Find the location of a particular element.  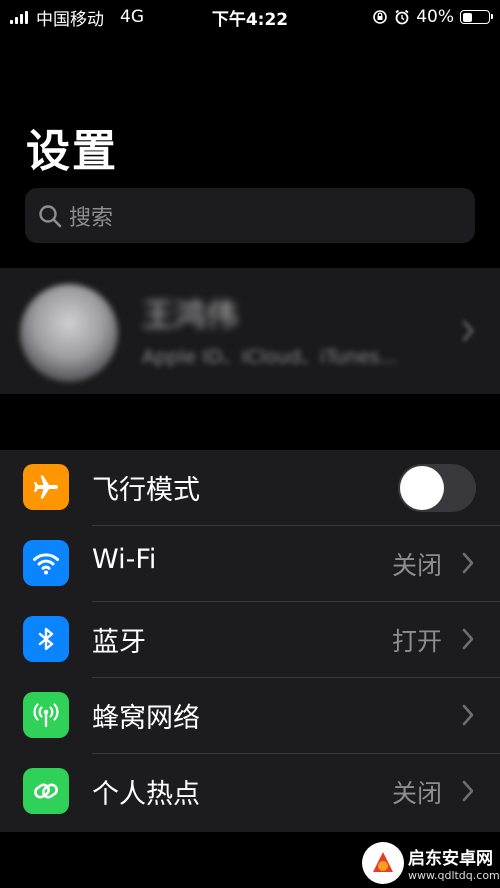

status-bar: 中国移动 4G 下午4:22 40% is located at coordinates (250, 17).